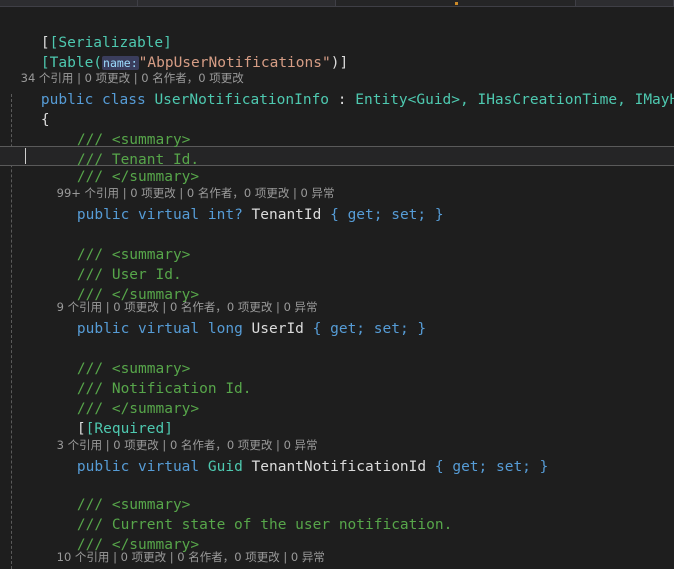  What do you see at coordinates (337, 69) in the screenshot?
I see `codelens-class: 34 个引用 | 0 项更改 | 0 名作者，0 项更改` at bounding box center [337, 69].